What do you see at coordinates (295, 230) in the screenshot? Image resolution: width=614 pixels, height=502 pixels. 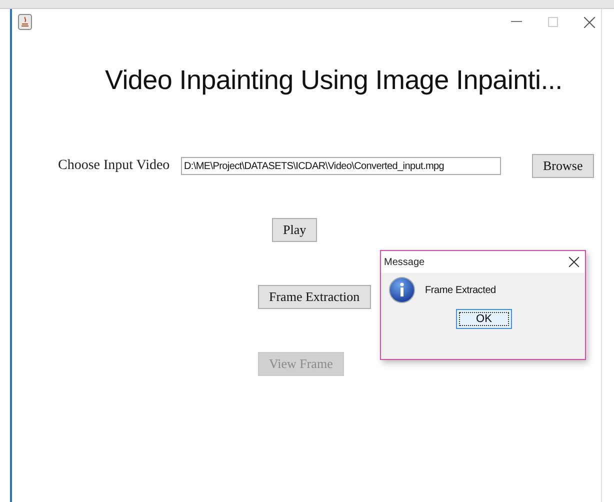 I see `action-button: Play` at bounding box center [295, 230].